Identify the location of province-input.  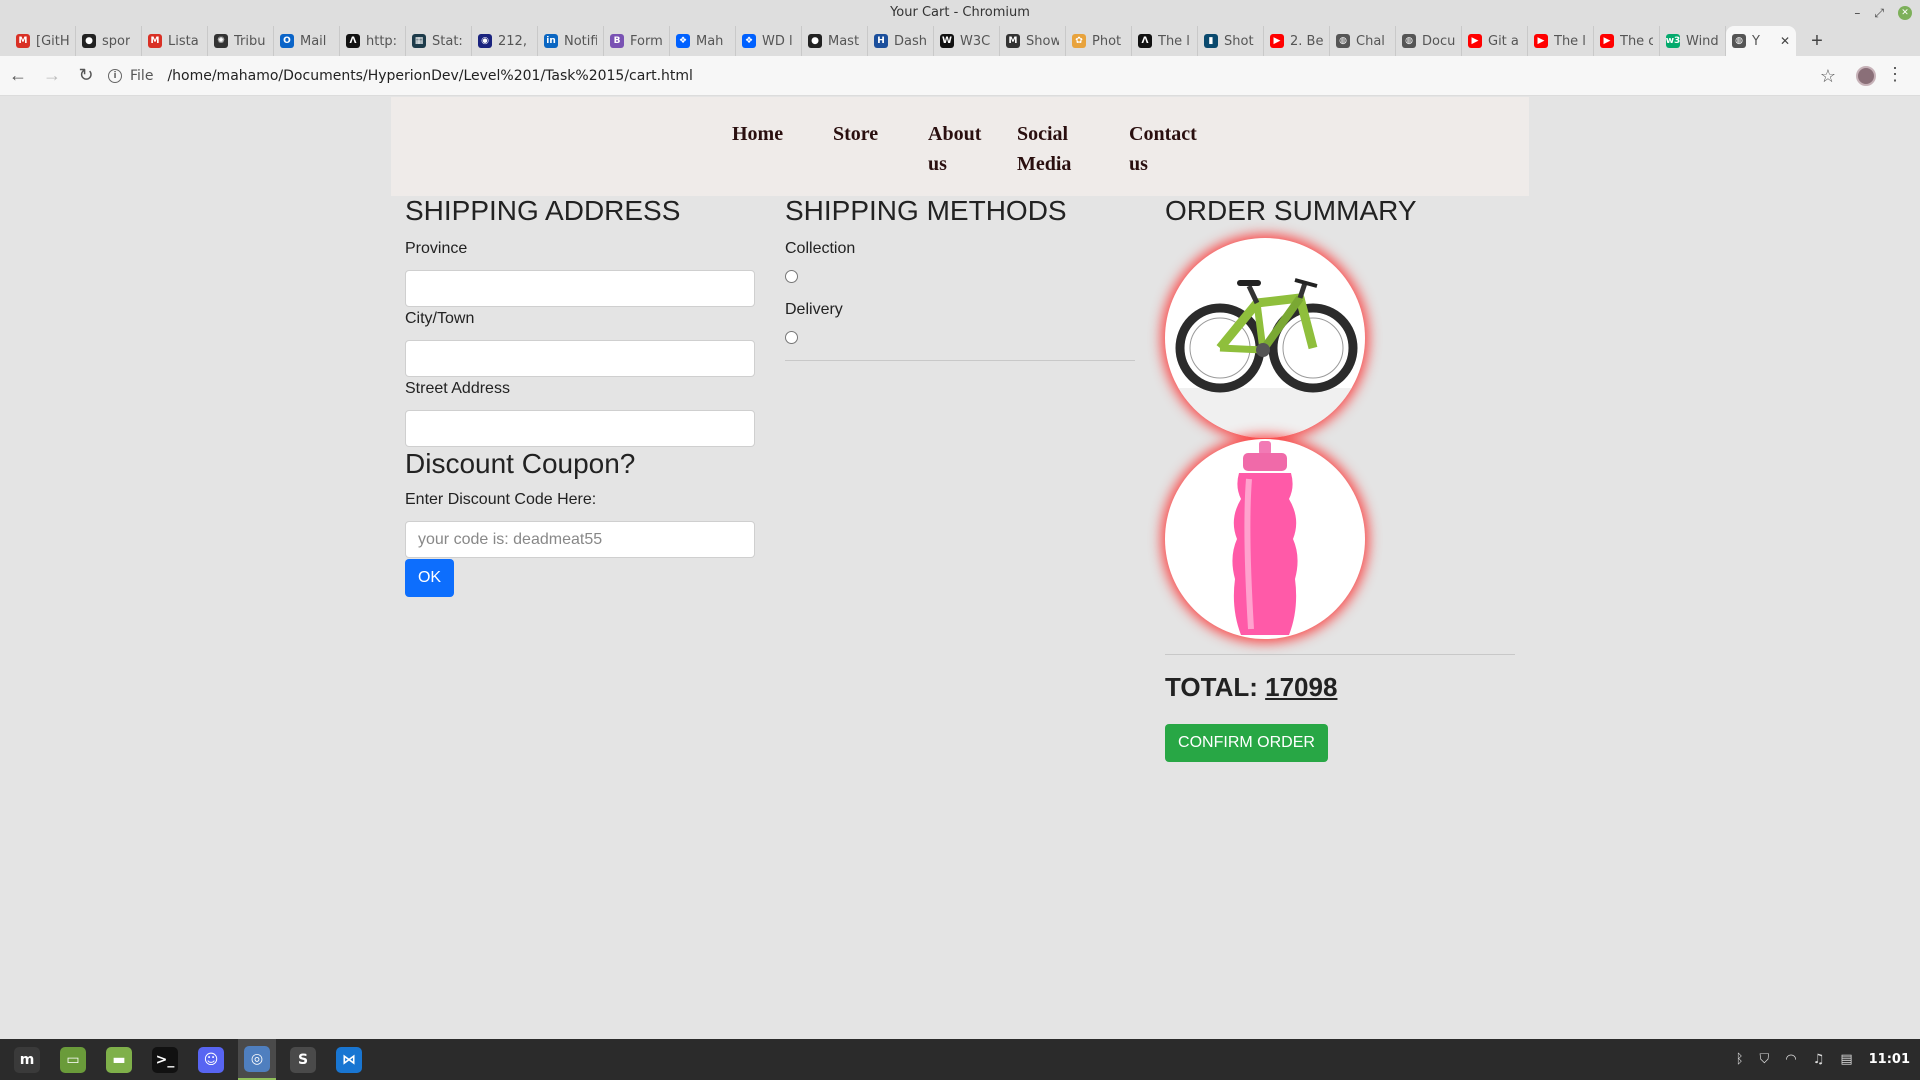
(580, 288).